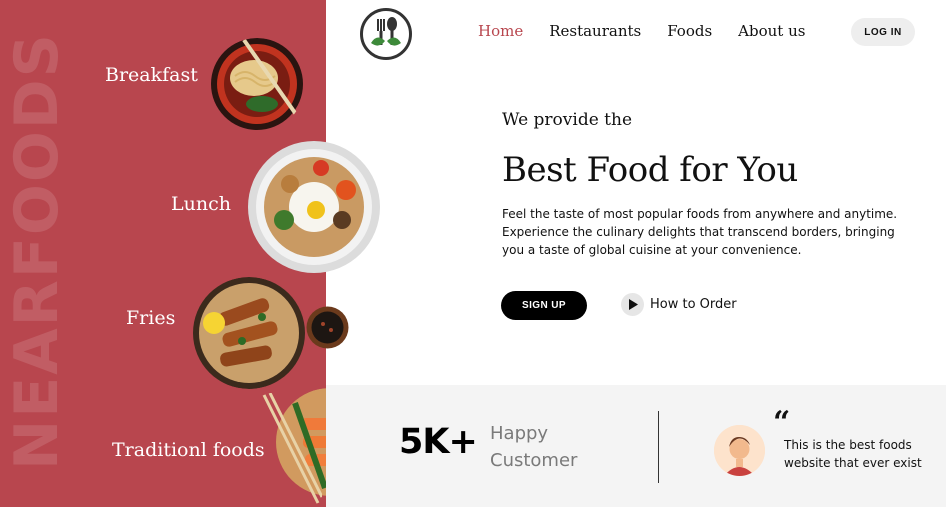 The height and width of the screenshot is (507, 946). Describe the element at coordinates (438, 442) in the screenshot. I see `customer-count: 5K+` at that location.